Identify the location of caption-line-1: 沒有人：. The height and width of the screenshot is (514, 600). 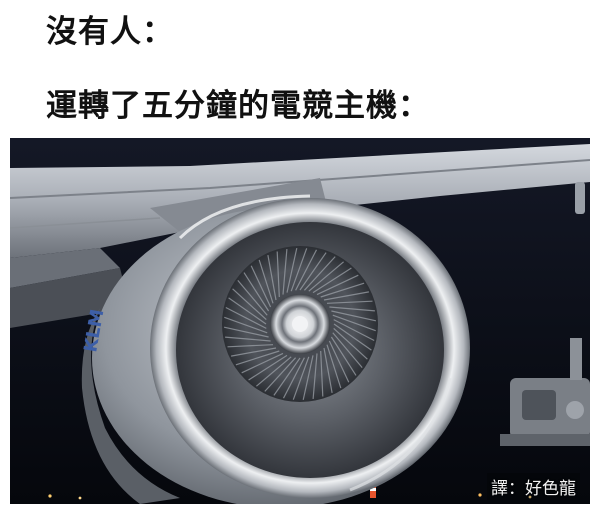
(110, 32).